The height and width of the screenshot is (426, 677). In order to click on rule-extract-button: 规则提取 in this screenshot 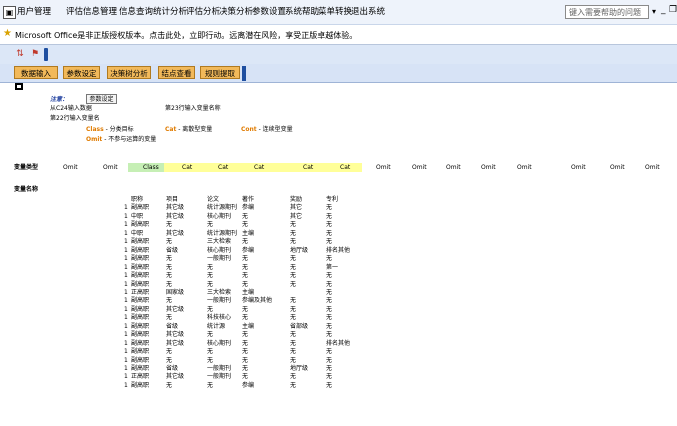, I will do `click(220, 72)`.